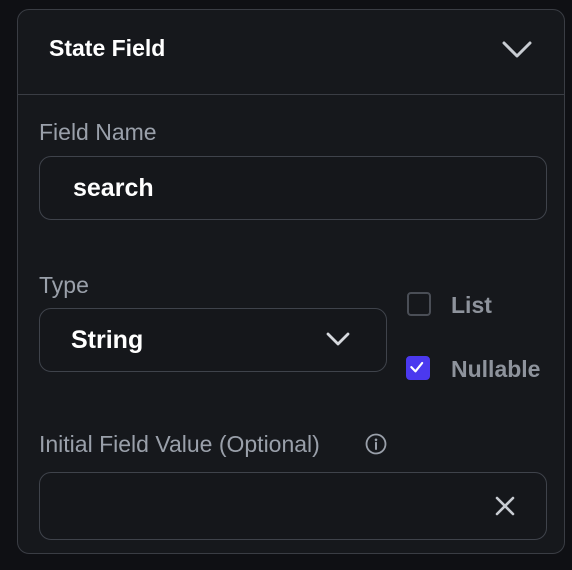  I want to click on info-icon, so click(376, 444).